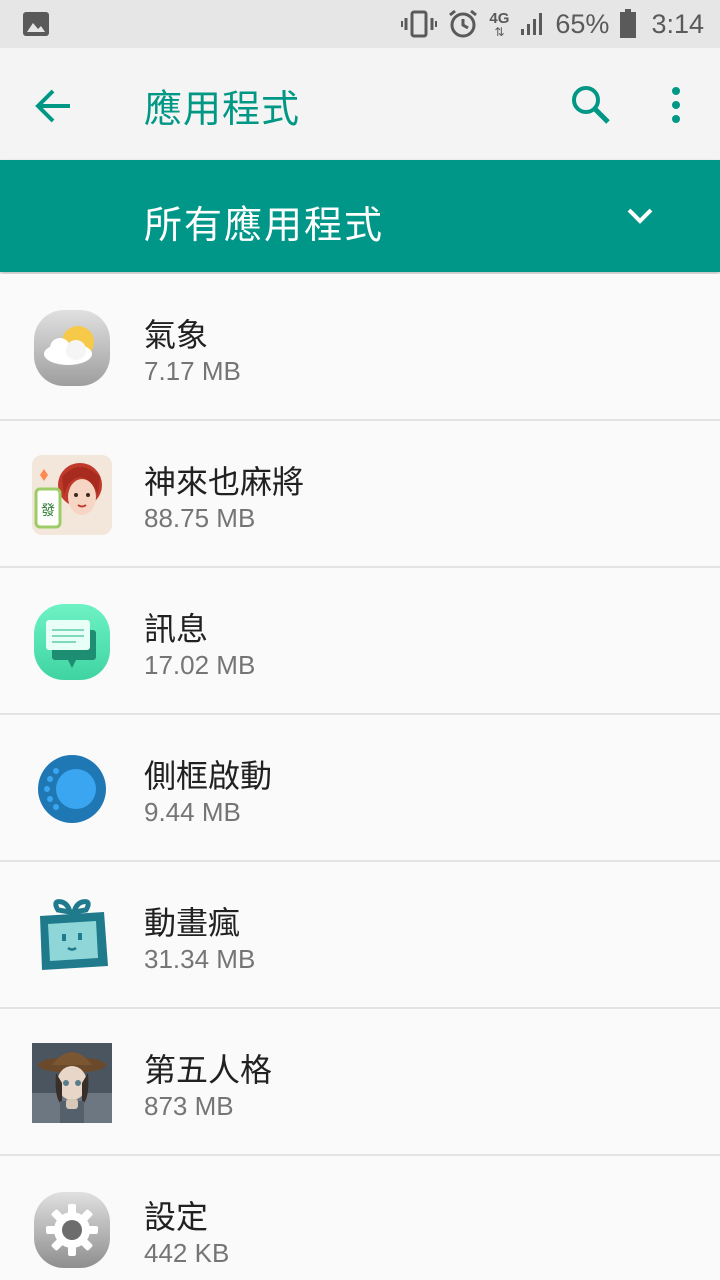 Image resolution: width=720 pixels, height=1280 pixels. What do you see at coordinates (224, 482) in the screenshot?
I see `app-name: 神來也麻將` at bounding box center [224, 482].